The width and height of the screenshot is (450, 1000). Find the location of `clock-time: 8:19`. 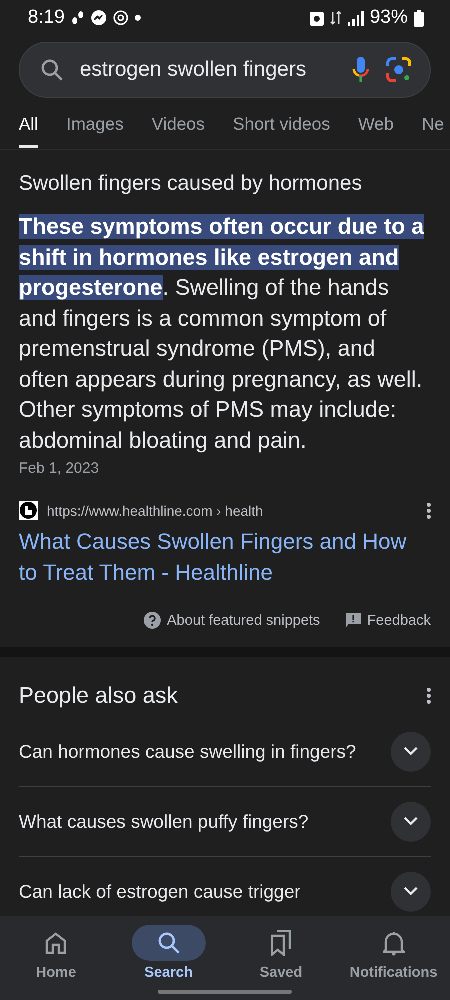

clock-time: 8:19 is located at coordinates (46, 18).